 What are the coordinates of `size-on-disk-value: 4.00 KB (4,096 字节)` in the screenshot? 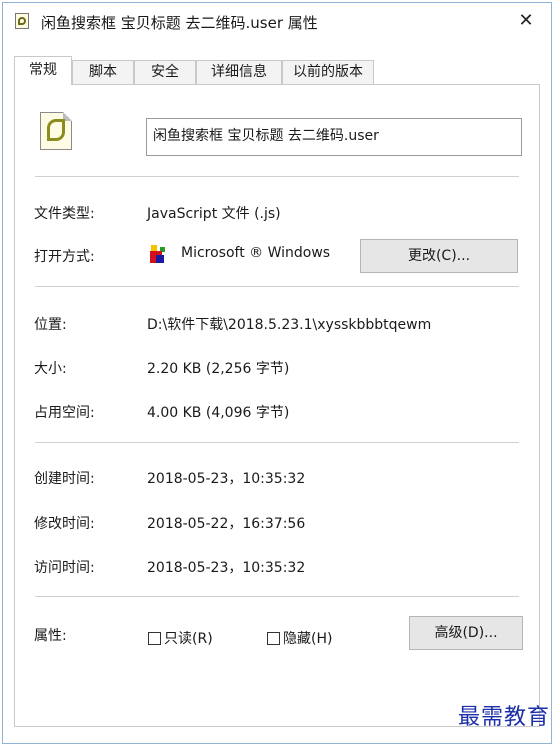 It's located at (218, 413).